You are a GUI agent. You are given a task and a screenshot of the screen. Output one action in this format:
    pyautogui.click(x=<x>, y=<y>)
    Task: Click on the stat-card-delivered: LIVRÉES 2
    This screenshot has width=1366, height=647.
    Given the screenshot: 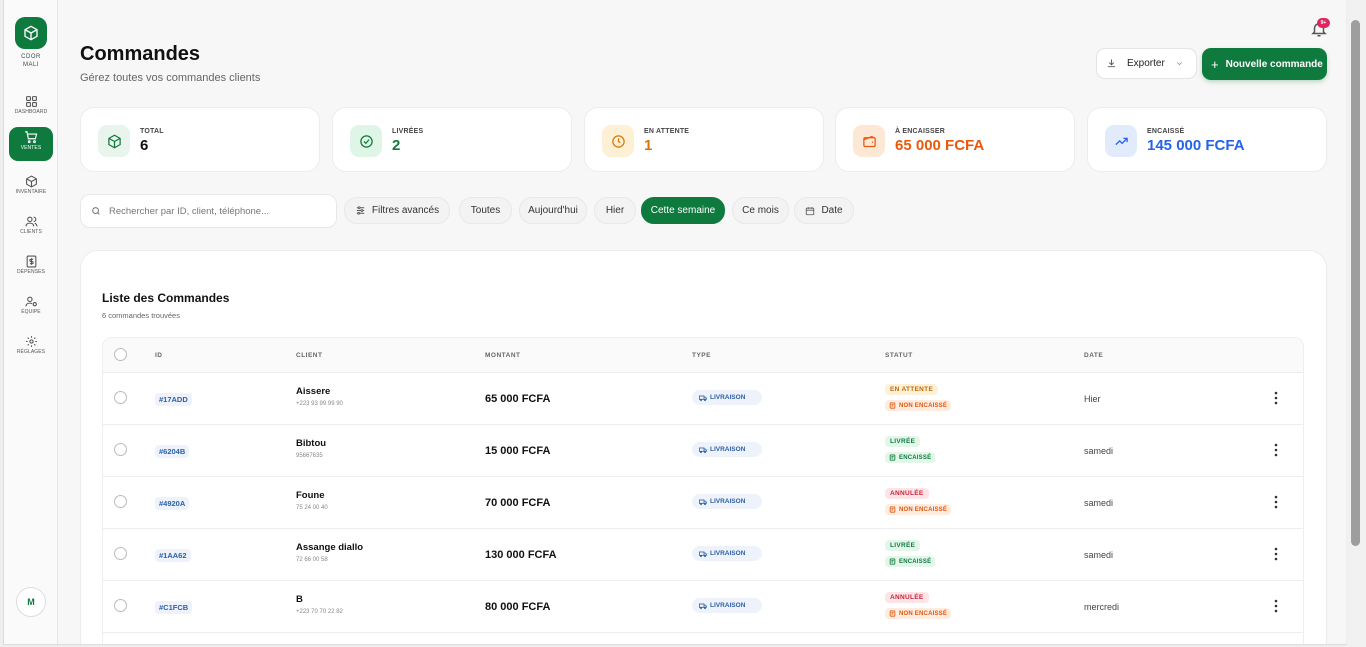 What is the action you would take?
    pyautogui.click(x=452, y=139)
    